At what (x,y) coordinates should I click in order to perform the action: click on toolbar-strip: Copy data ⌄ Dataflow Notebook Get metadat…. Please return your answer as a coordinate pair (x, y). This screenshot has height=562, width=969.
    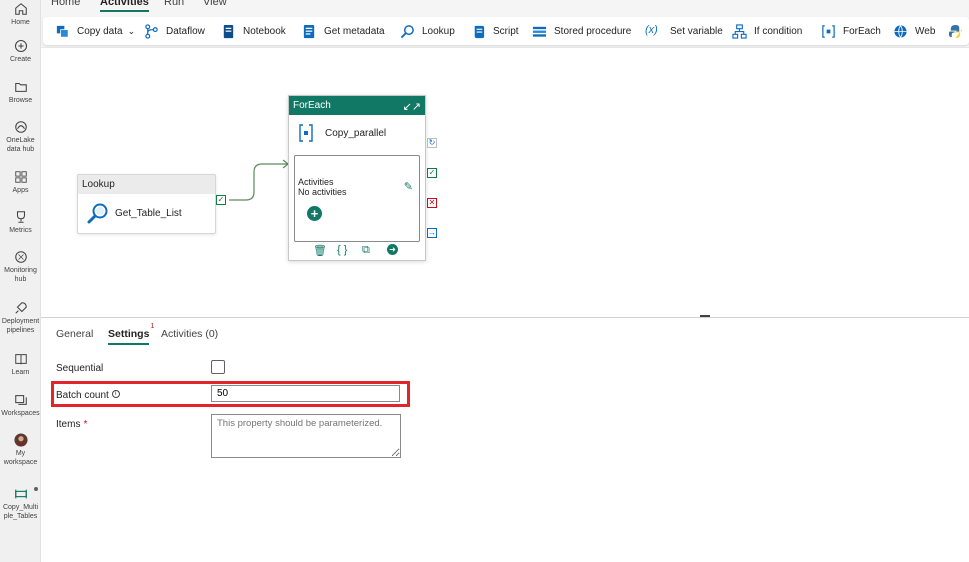
    Looking at the image, I should click on (506, 31).